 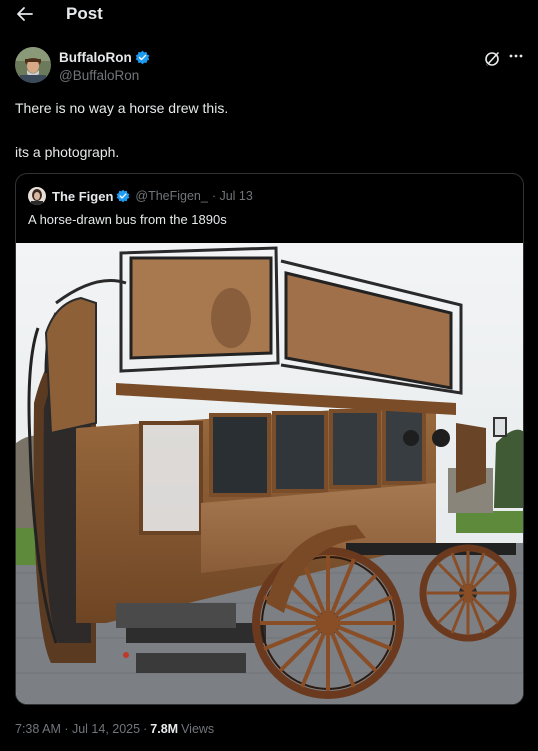 I want to click on front-wheel, so click(x=468, y=593).